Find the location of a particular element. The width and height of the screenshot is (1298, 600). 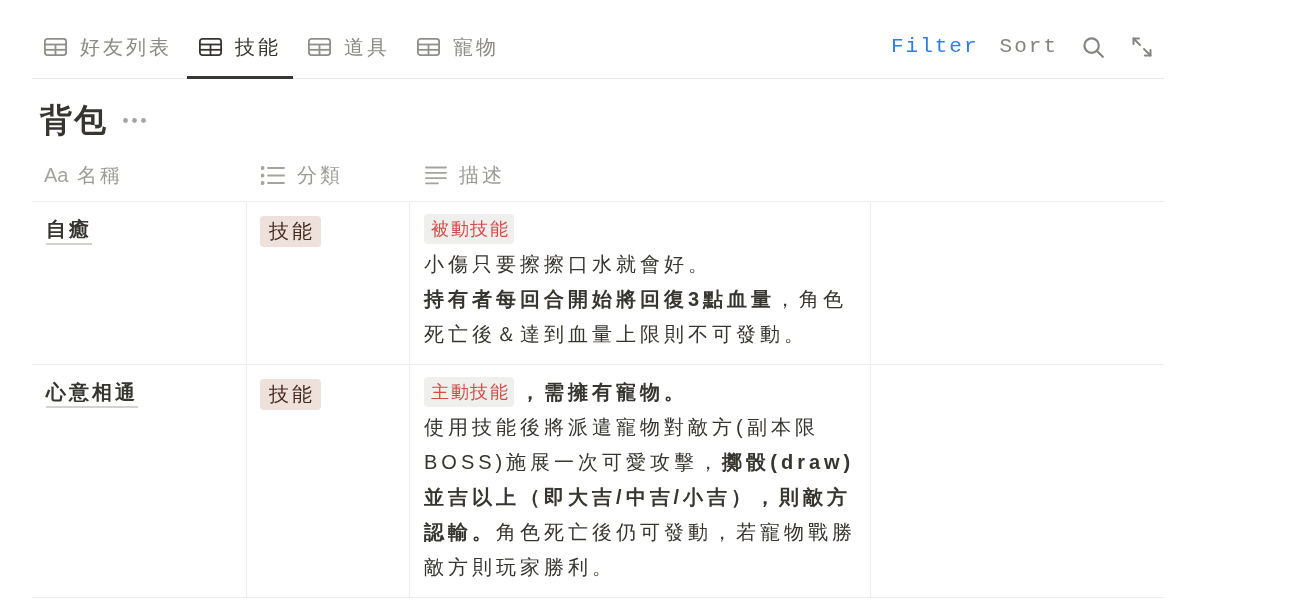

list-icon is located at coordinates (273, 175).